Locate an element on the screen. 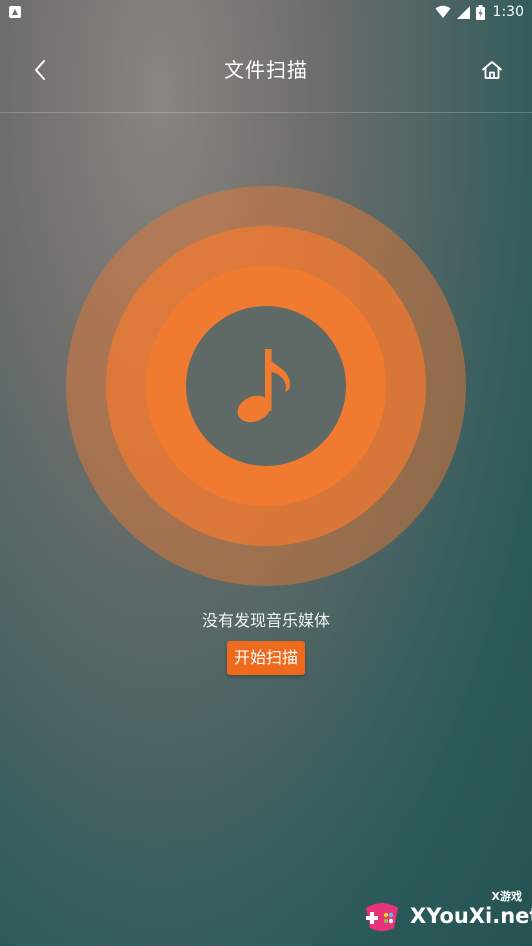 This screenshot has width=532, height=946. app-header: 文件扫描 is located at coordinates (266, 68).